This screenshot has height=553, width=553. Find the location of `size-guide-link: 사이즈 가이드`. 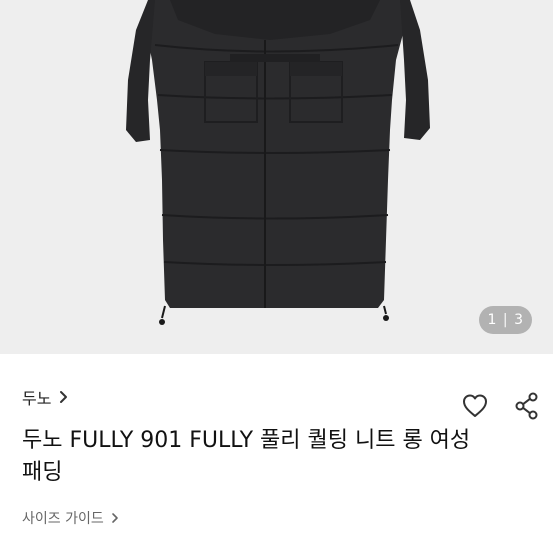

size-guide-link: 사이즈 가이드 is located at coordinates (70, 518).